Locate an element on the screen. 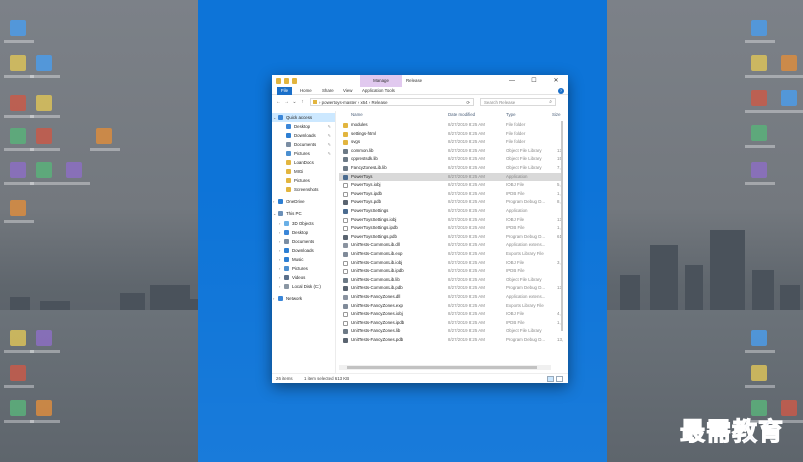  nav-item: Pictures is located at coordinates (303, 180).